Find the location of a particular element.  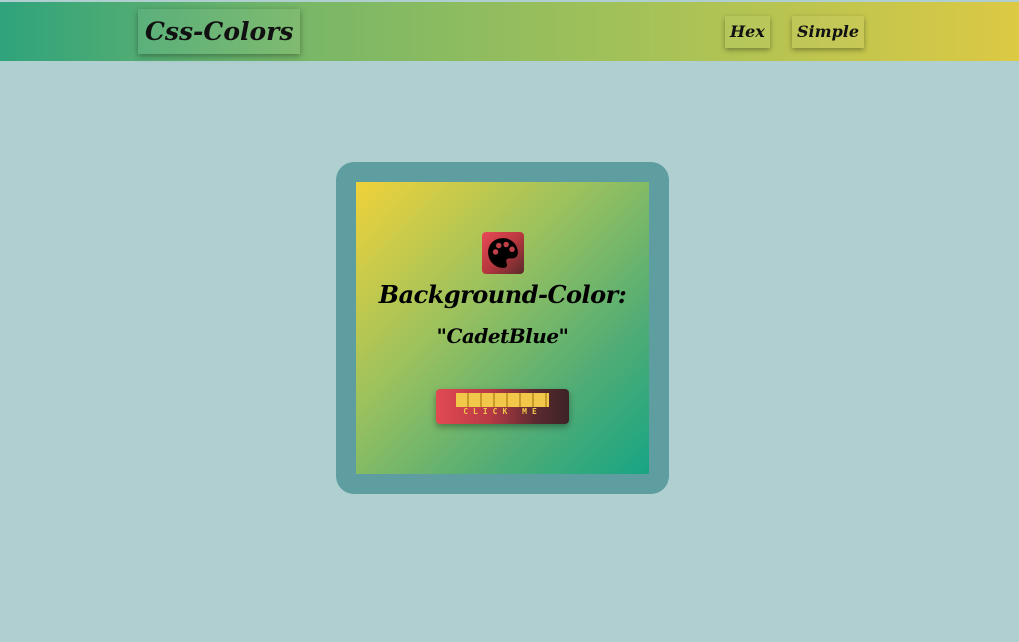

background-color-title: Background-Color: is located at coordinates (502, 294).